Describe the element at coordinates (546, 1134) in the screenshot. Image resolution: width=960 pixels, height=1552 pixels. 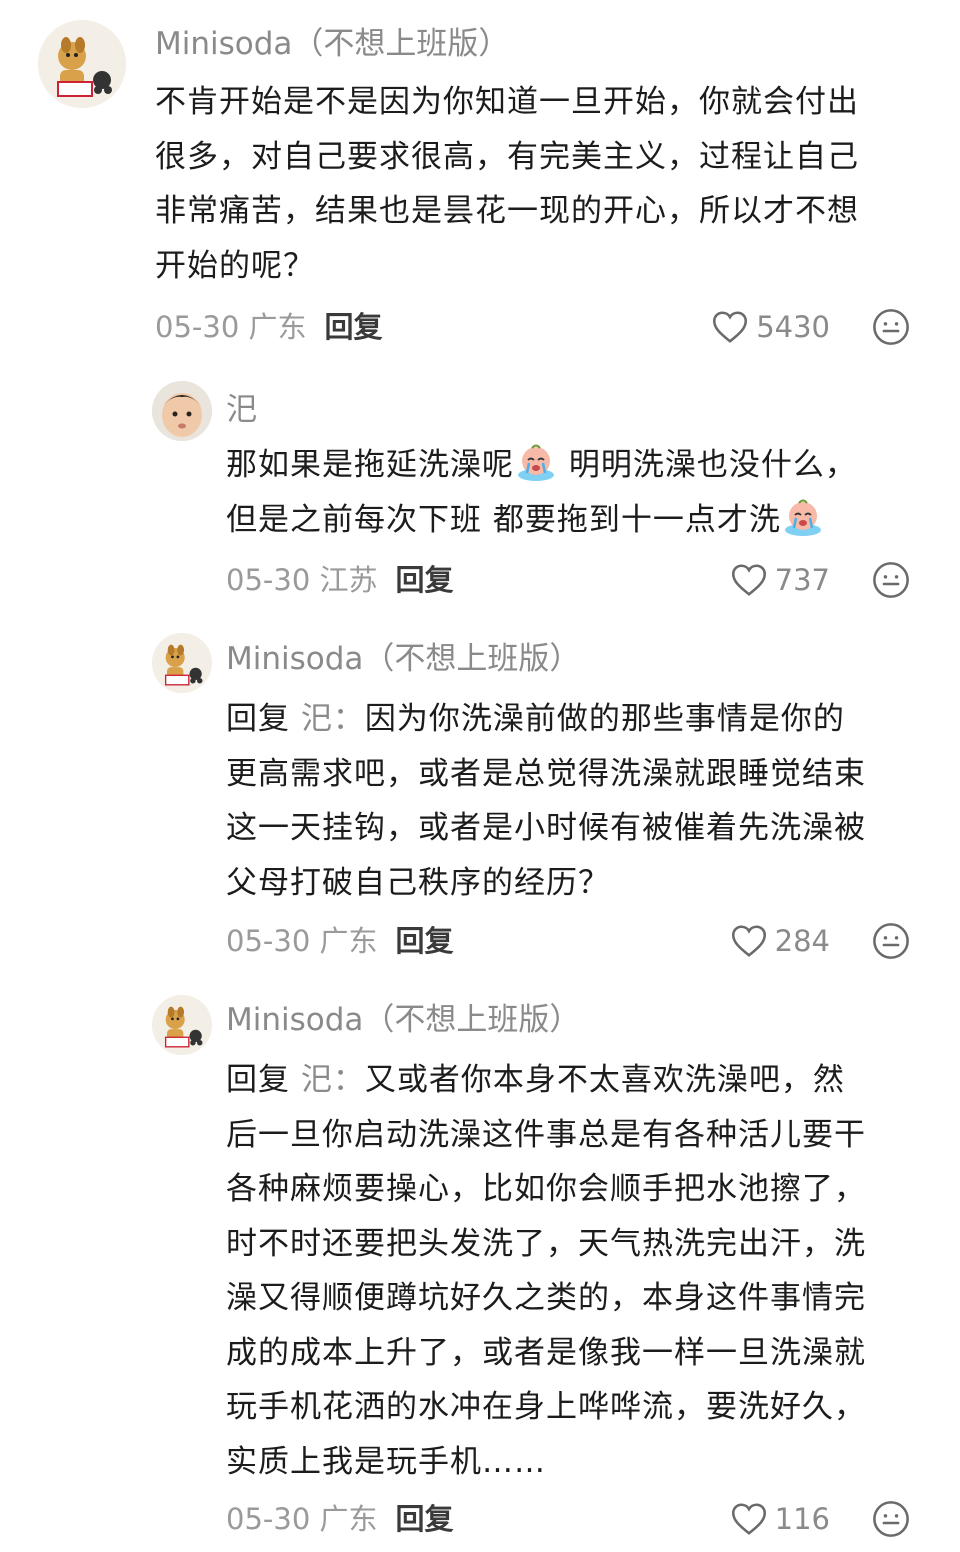
I see `comment-line: 后一旦你启动洗澡这件事总是有各种活儿要干` at that location.